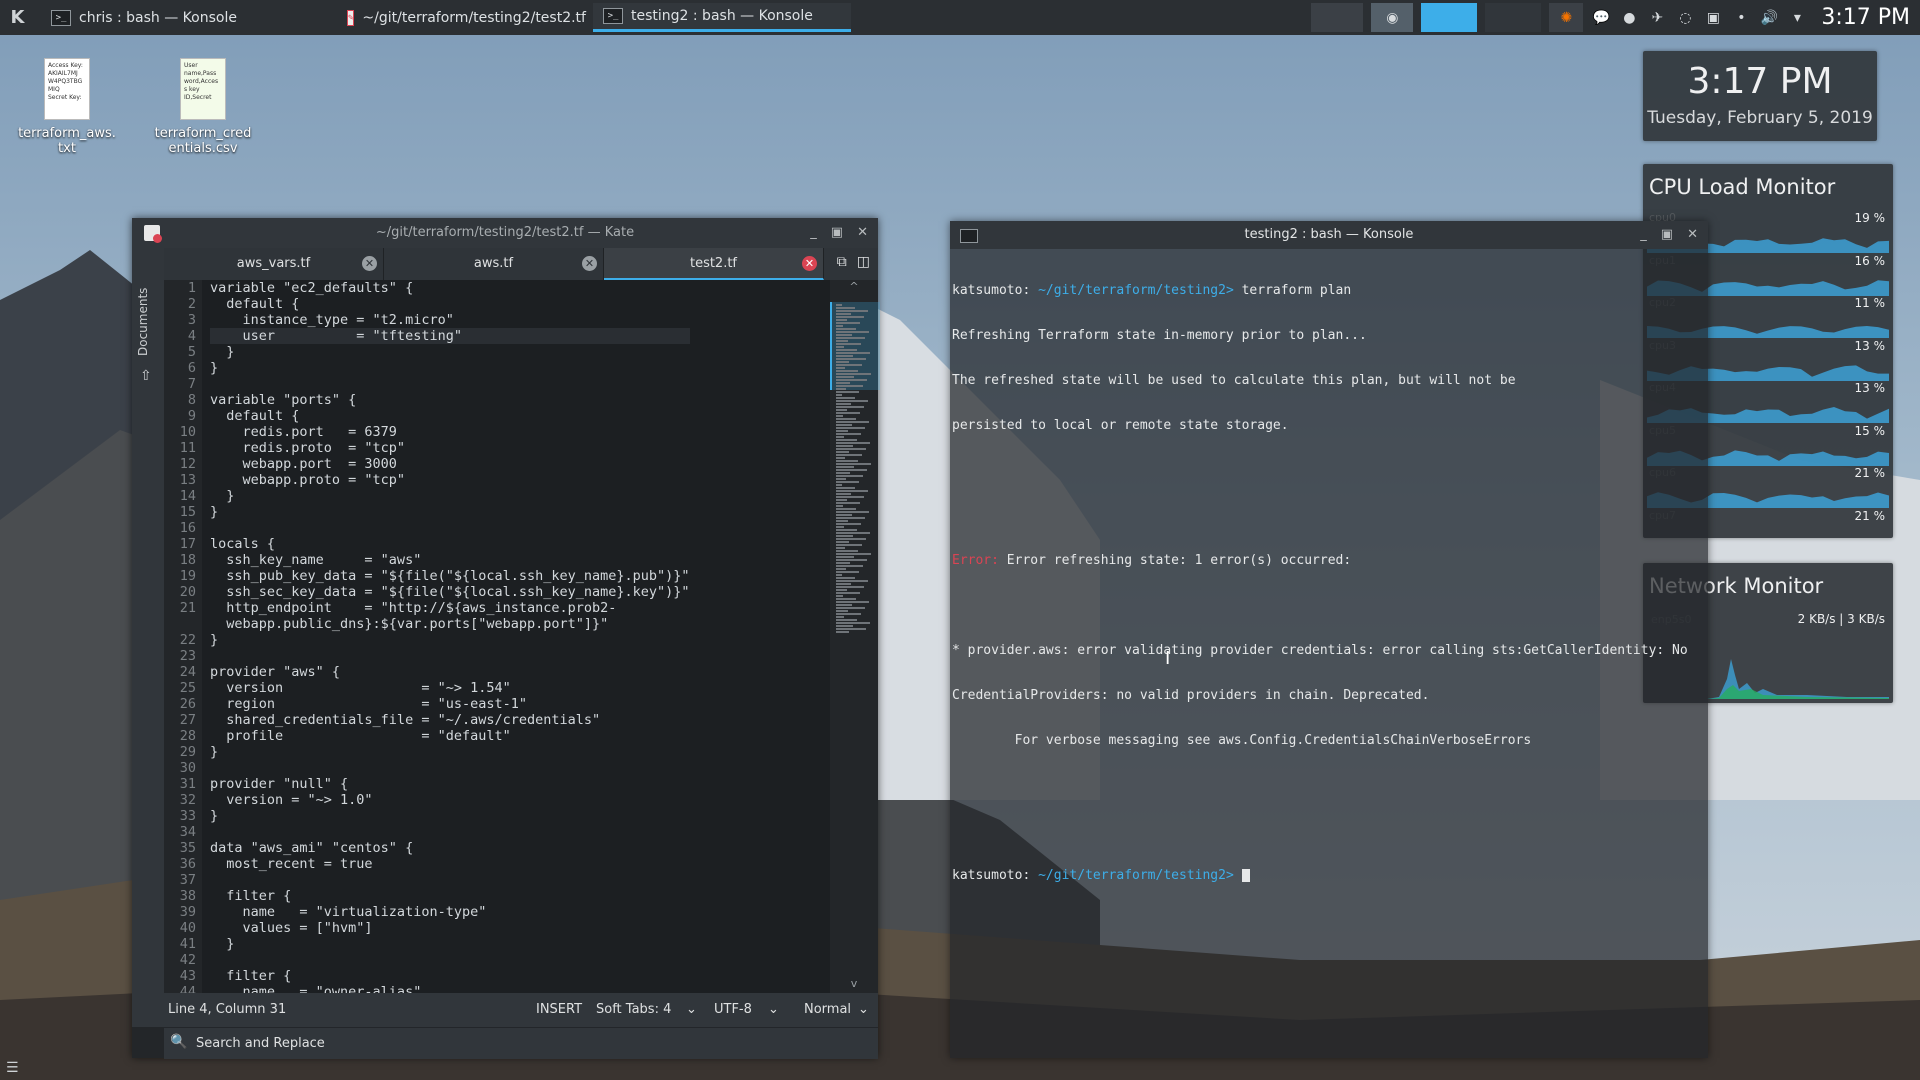  What do you see at coordinates (1760, 96) in the screenshot?
I see `digital-clock-widget: 3:17 PM Tuesday, February 5, 2019` at bounding box center [1760, 96].